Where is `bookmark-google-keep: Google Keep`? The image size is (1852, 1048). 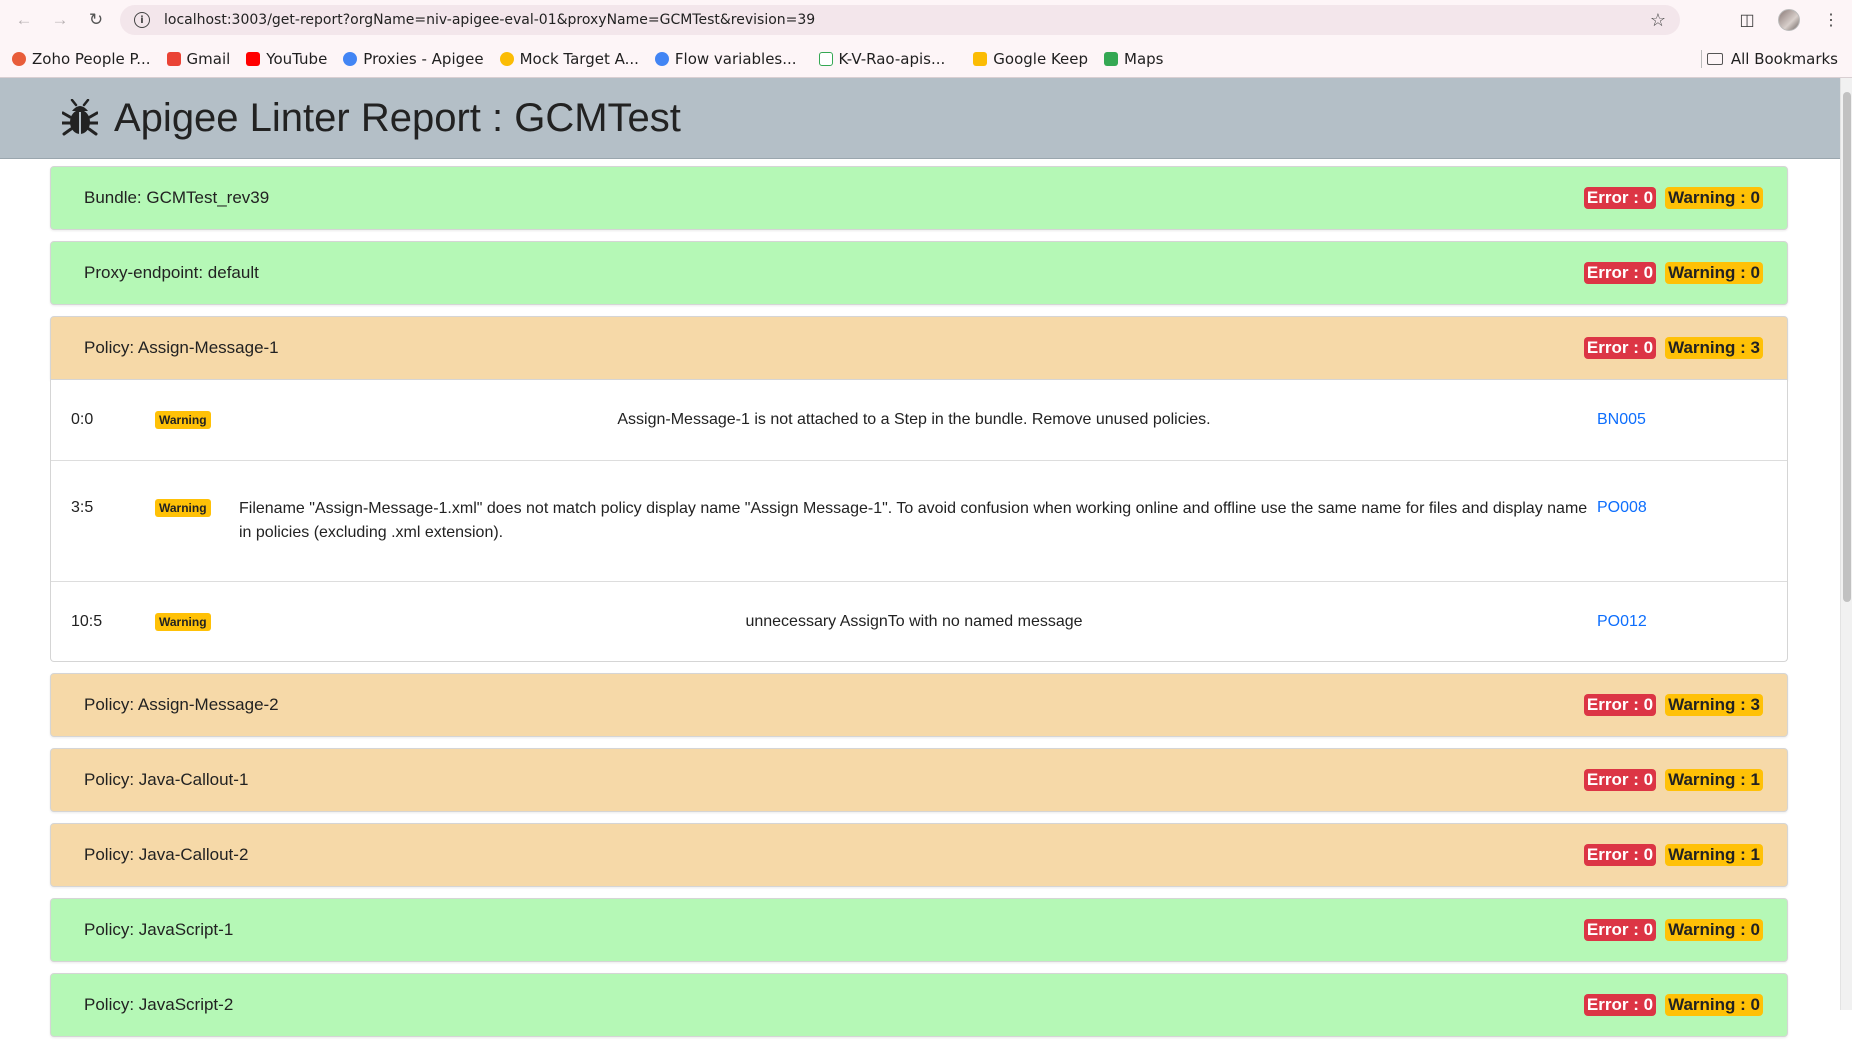 bookmark-google-keep: Google Keep is located at coordinates (1030, 59).